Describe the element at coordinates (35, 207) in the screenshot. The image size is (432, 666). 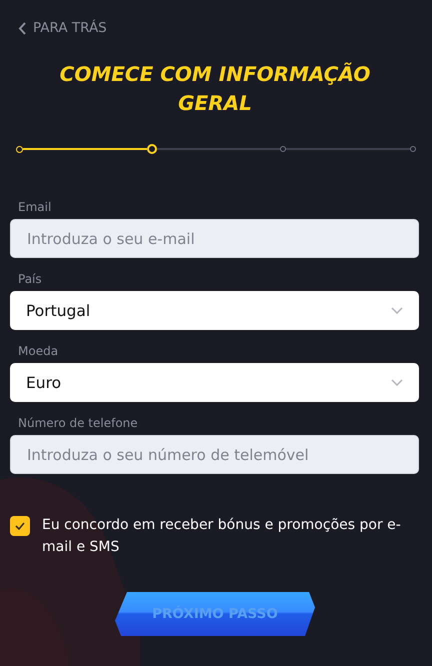
I see `field-label: Email` at that location.